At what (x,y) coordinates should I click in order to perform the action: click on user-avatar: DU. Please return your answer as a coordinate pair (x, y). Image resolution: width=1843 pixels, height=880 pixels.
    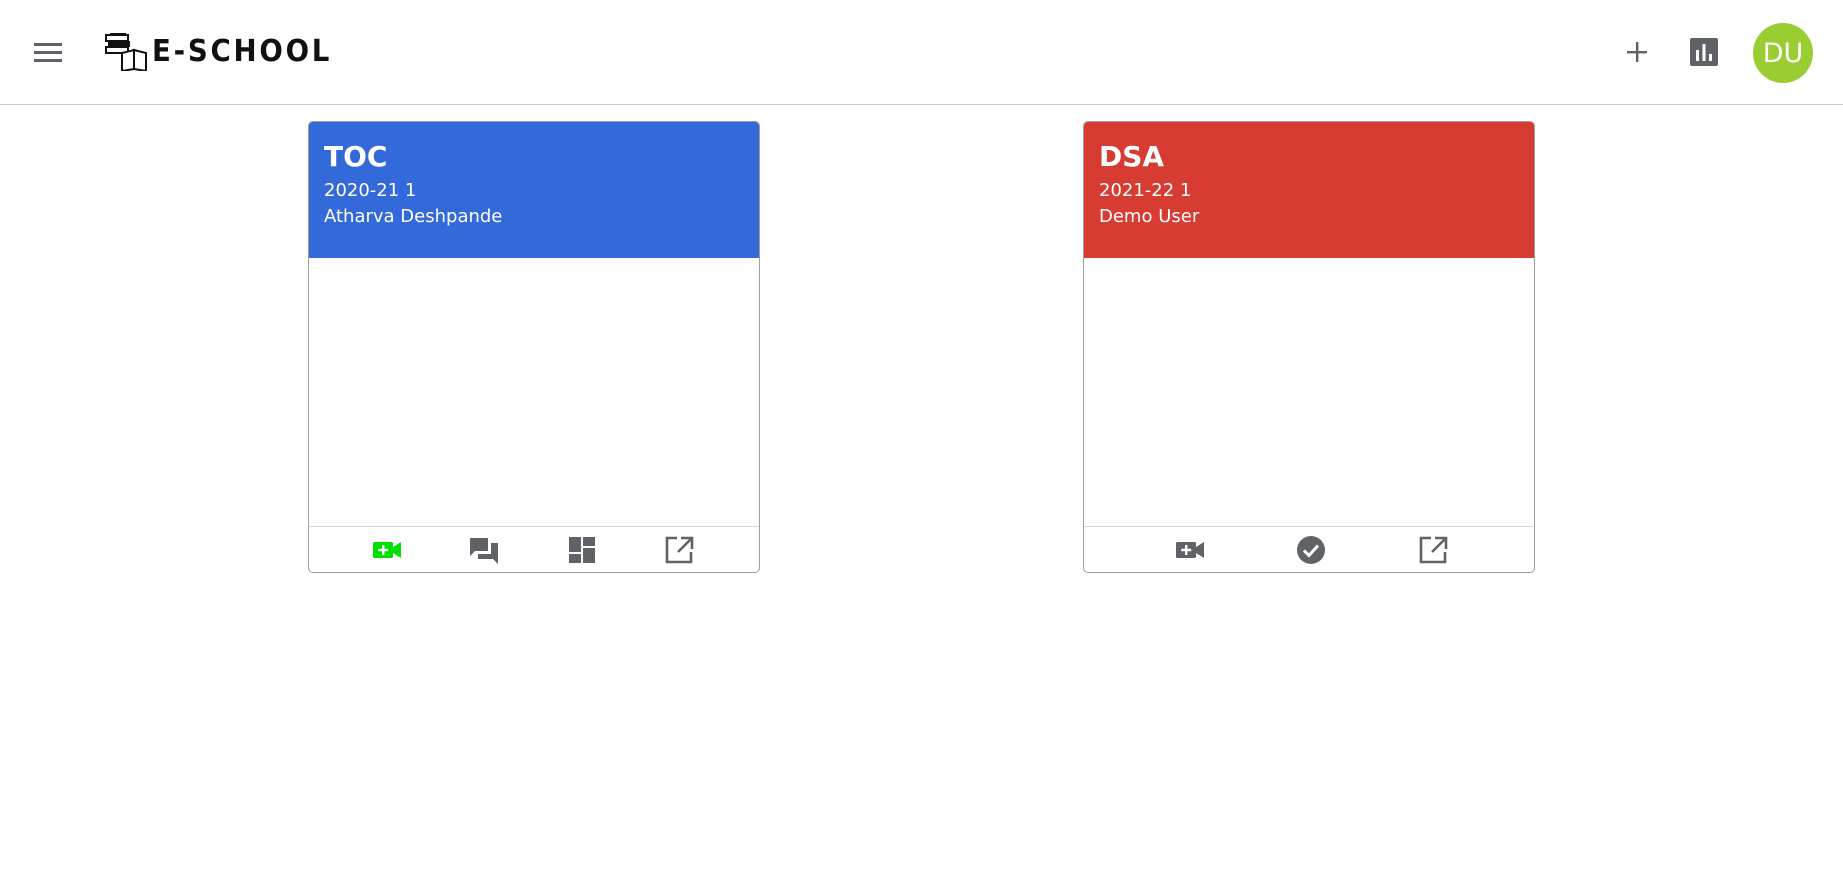
    Looking at the image, I should click on (1783, 53).